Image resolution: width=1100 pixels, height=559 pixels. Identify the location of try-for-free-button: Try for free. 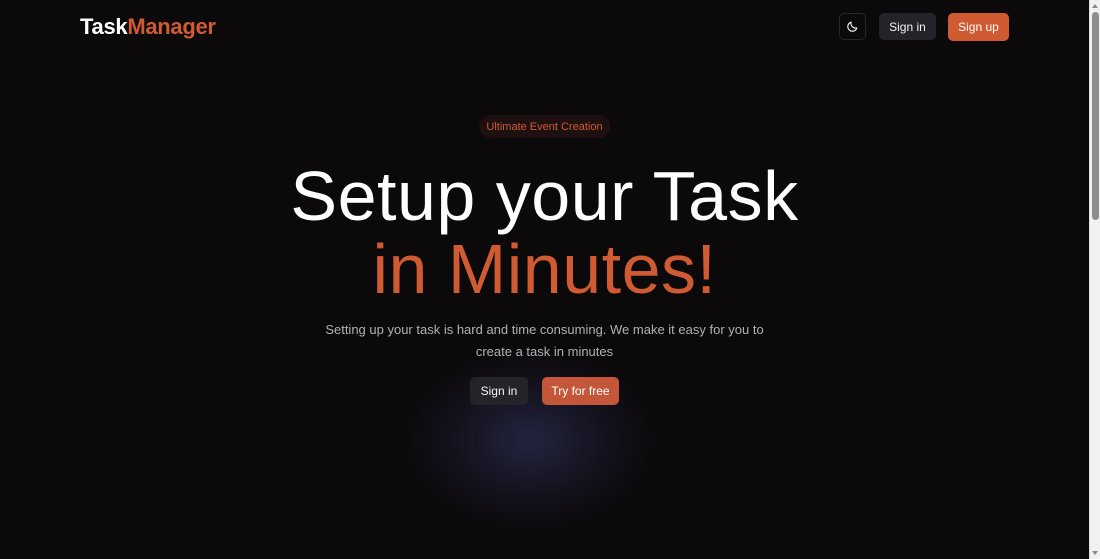
(580, 391).